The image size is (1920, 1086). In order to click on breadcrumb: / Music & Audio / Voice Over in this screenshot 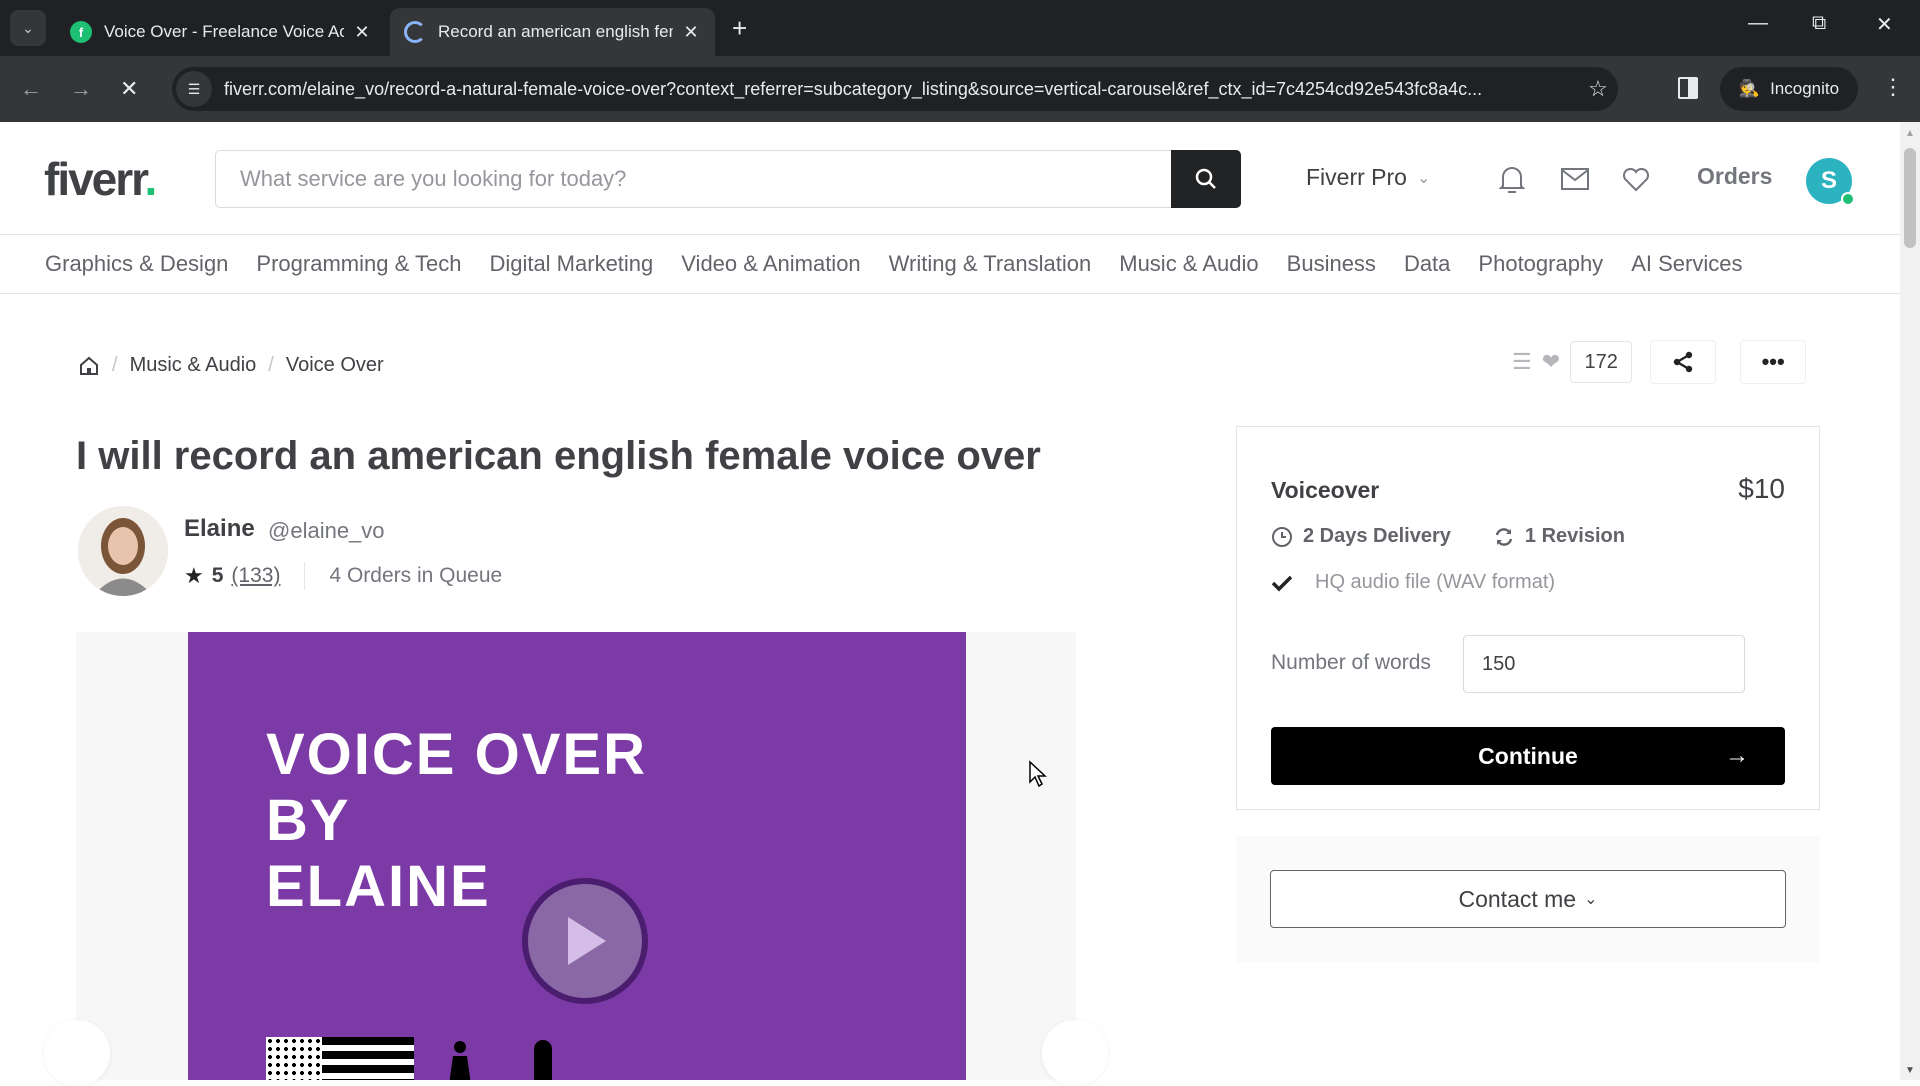, I will do `click(231, 365)`.